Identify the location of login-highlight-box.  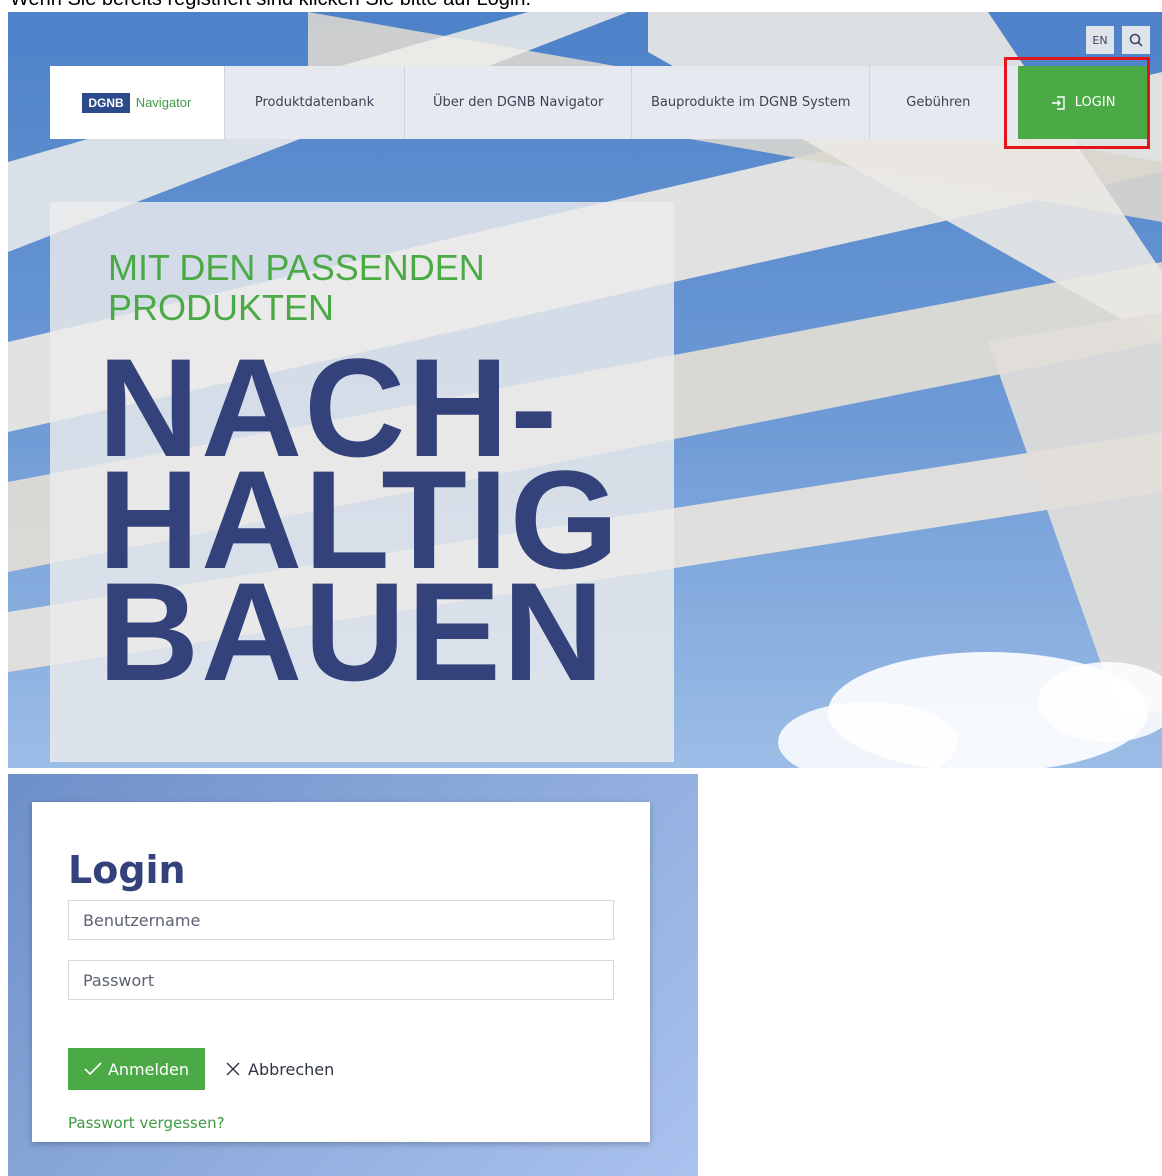
(1077, 103).